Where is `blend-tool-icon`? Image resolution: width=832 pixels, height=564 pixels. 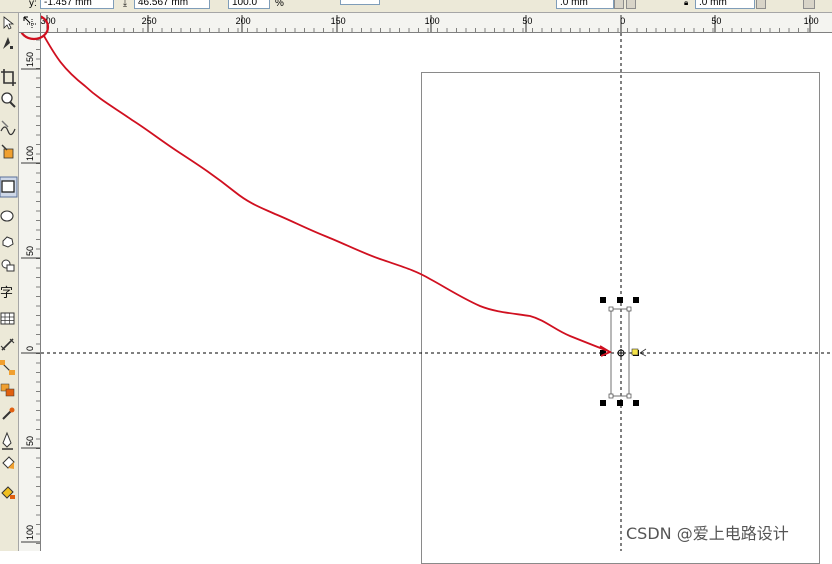
blend-tool-icon is located at coordinates (7, 390).